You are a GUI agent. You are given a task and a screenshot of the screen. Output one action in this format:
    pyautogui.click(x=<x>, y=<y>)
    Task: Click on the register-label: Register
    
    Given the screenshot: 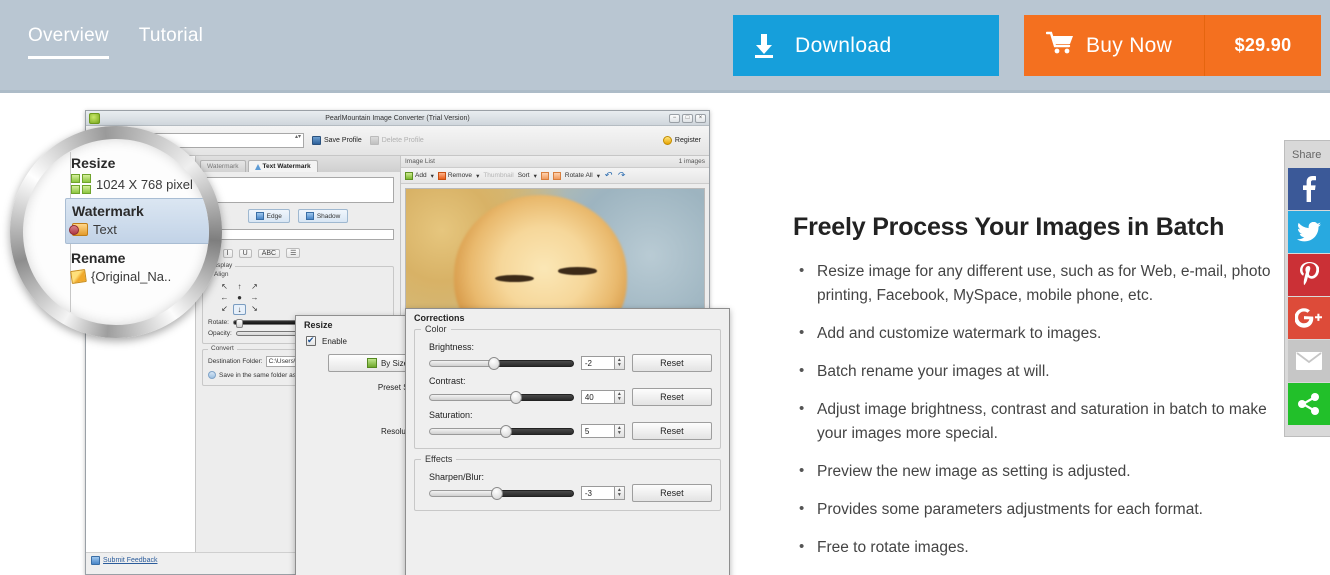 What is the action you would take?
    pyautogui.click(x=687, y=140)
    